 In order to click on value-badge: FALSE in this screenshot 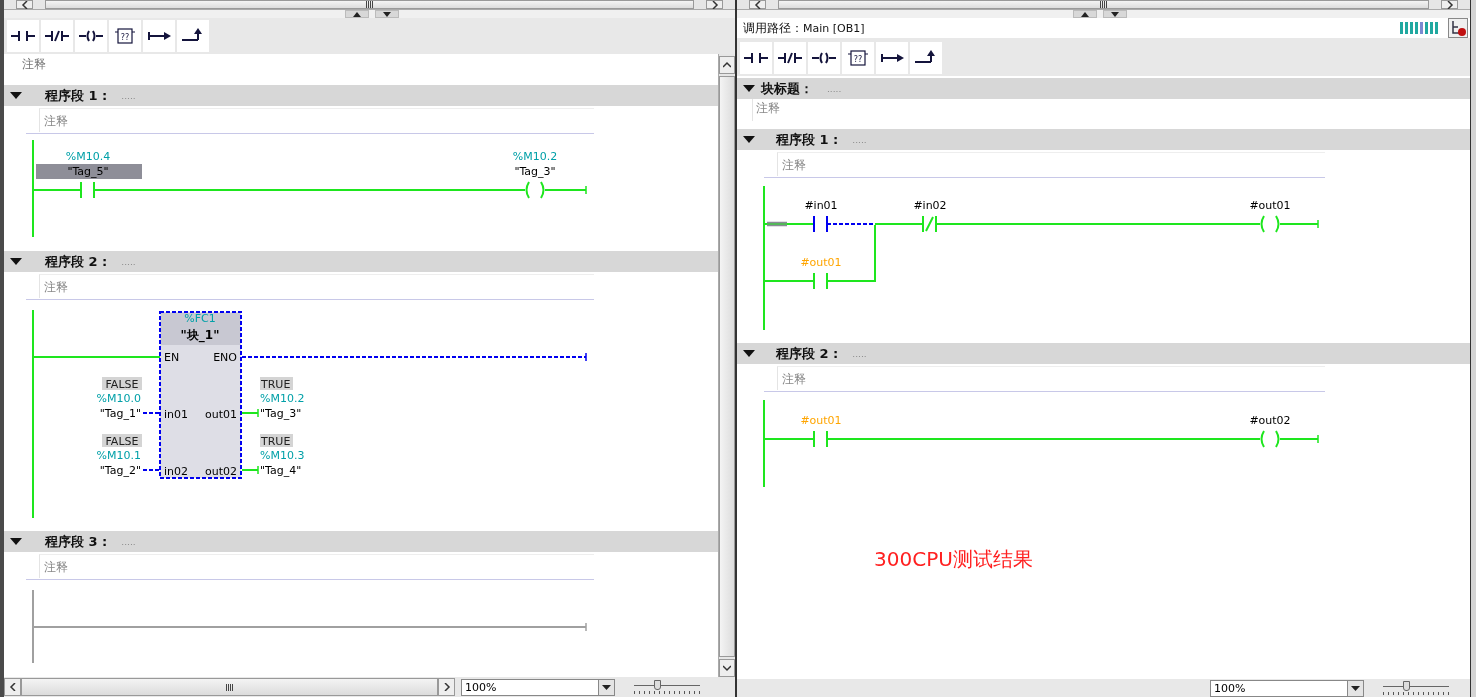, I will do `click(122, 441)`.